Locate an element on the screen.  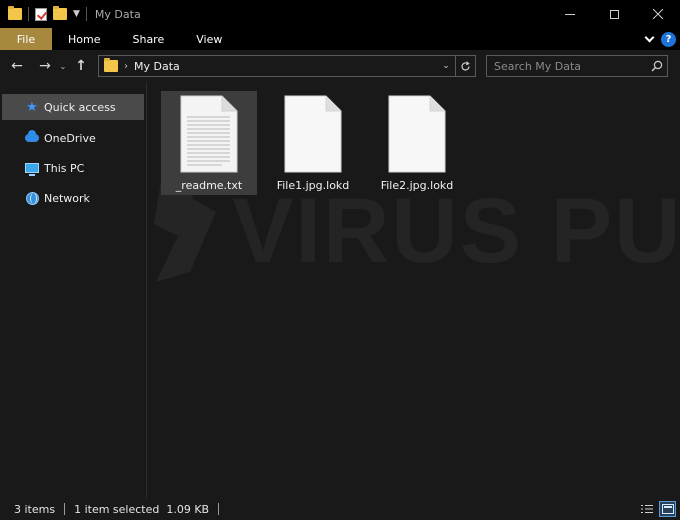
new-folder-icon is located at coordinates (60, 13).